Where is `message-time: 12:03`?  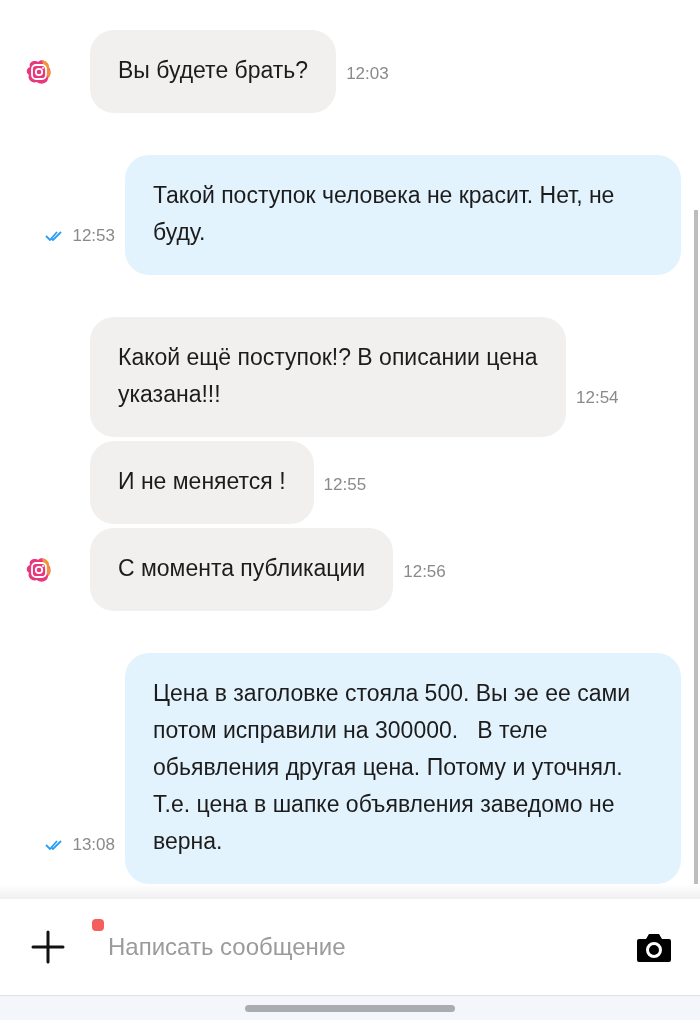 message-time: 12:03 is located at coordinates (367, 74).